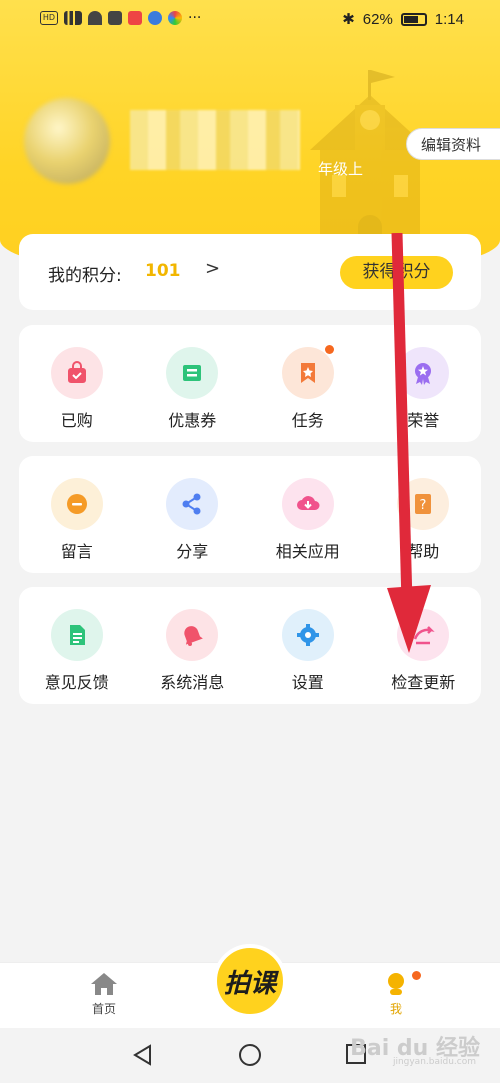 The image size is (500, 1083). I want to click on edit-profile-button: 编辑资料, so click(453, 144).